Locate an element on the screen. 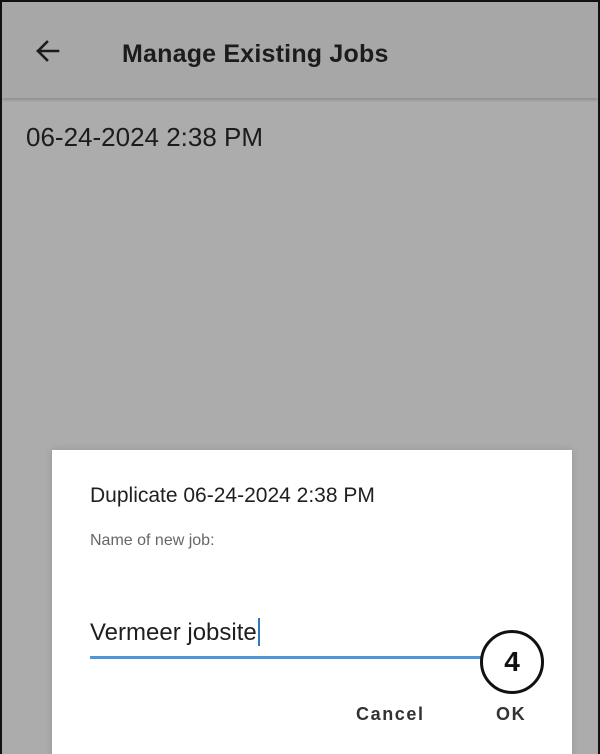  dialog-message: Name of new job: is located at coordinates (152, 540).